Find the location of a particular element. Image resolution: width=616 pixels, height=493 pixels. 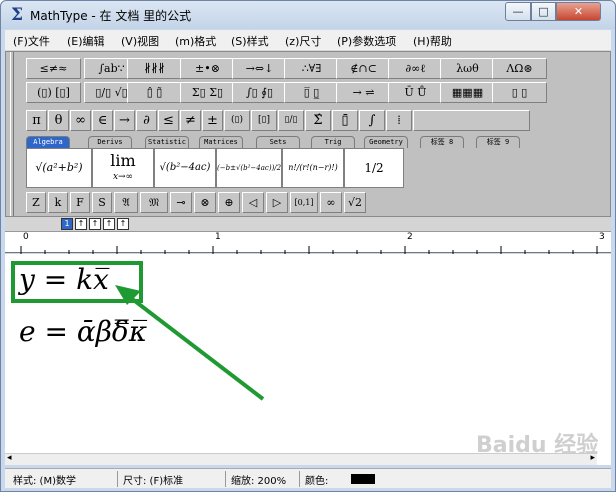

menu-style: (S)样式 is located at coordinates (250, 41).